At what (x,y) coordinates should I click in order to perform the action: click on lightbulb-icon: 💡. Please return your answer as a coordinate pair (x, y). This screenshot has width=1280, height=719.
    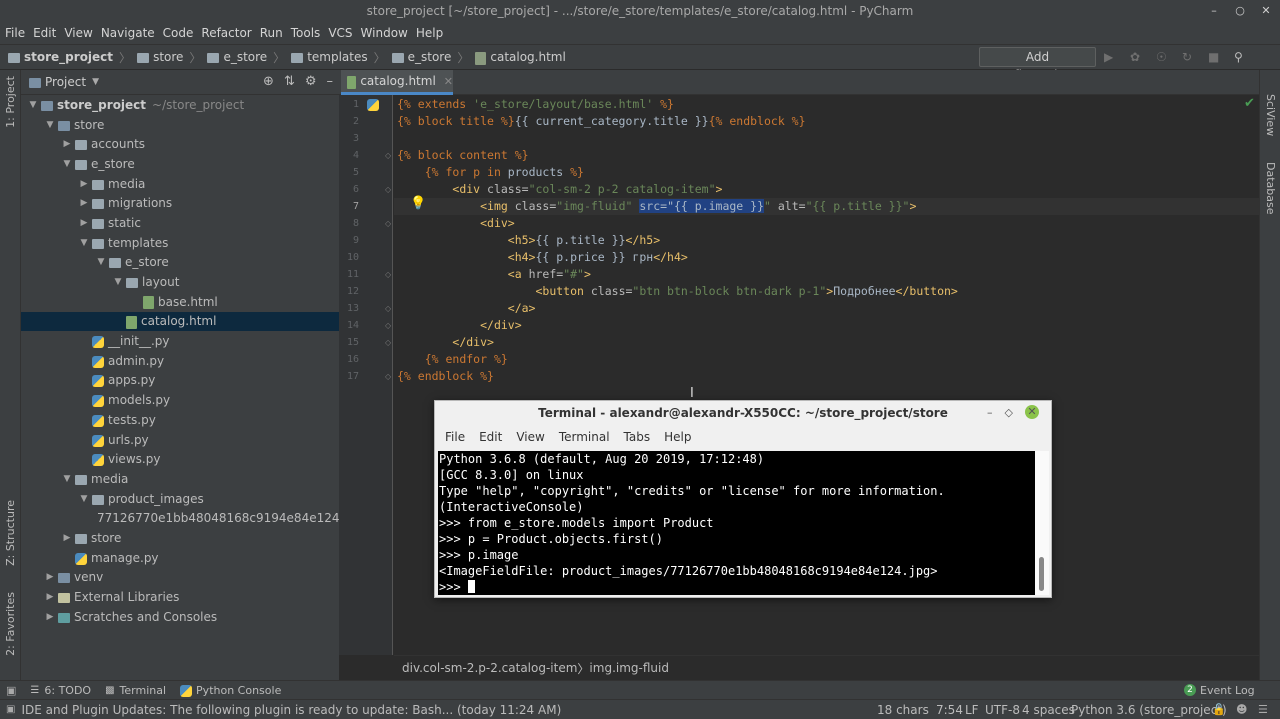
    Looking at the image, I should click on (418, 203).